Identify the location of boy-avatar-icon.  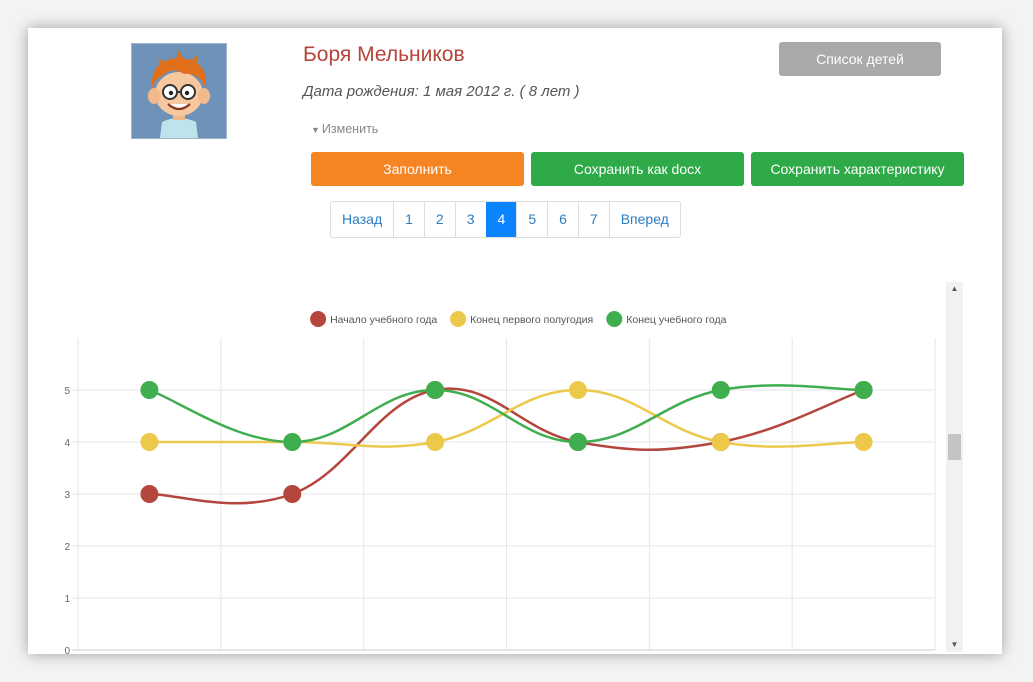
(179, 91).